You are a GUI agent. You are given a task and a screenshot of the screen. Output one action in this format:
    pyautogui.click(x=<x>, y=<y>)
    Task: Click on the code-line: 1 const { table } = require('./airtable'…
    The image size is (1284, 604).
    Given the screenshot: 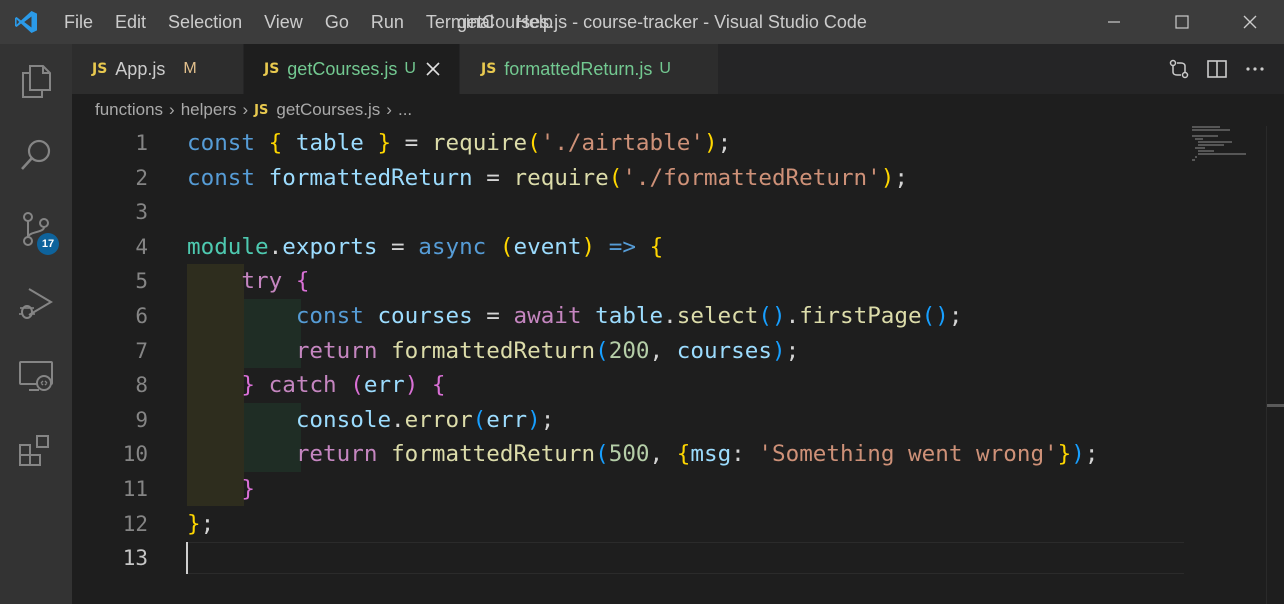 What is the action you would take?
    pyautogui.click(x=627, y=143)
    